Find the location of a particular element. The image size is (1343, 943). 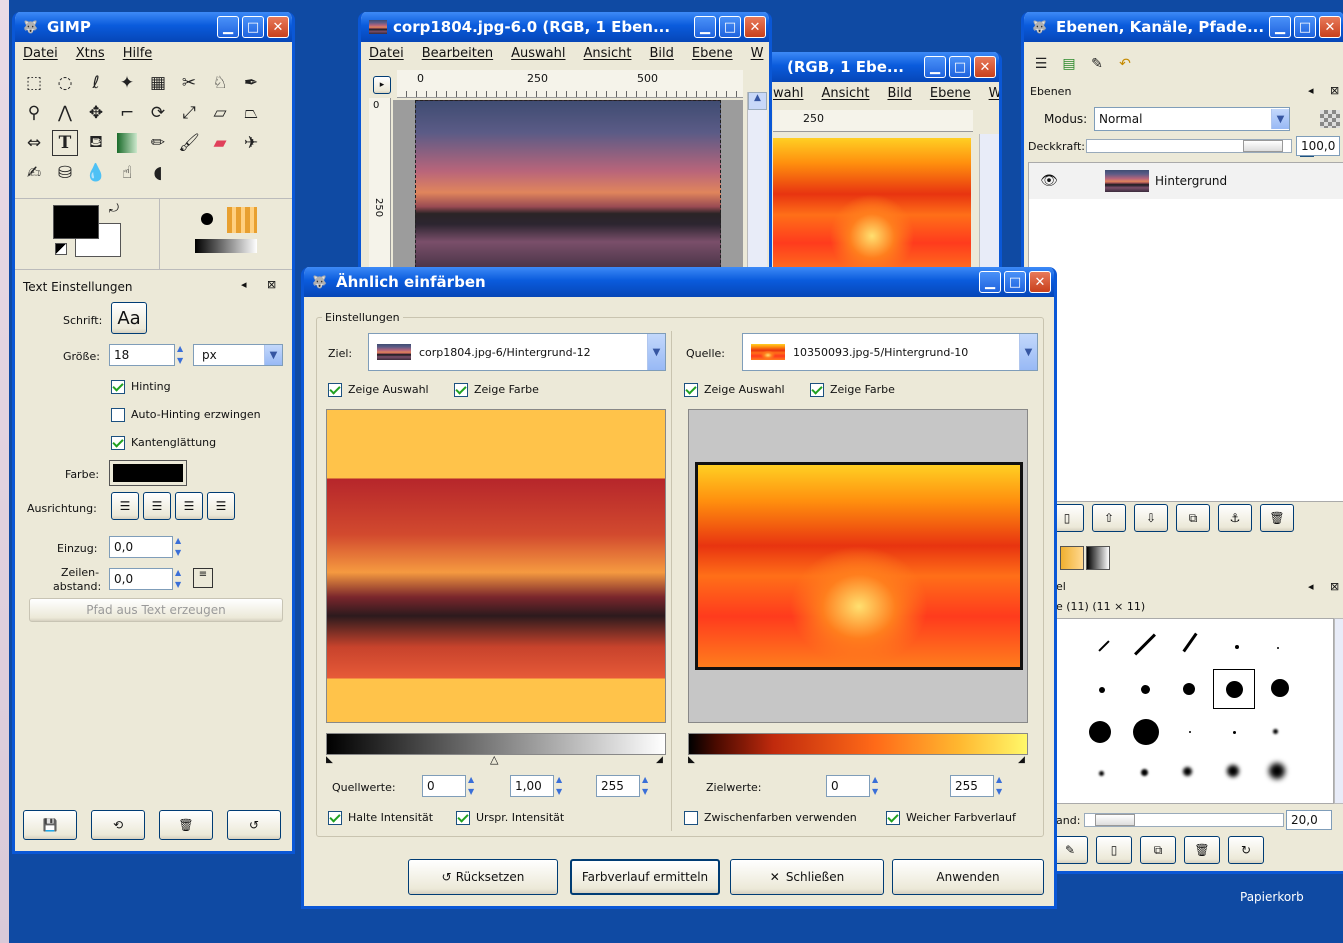

source-high-field: 255 is located at coordinates (618, 786).